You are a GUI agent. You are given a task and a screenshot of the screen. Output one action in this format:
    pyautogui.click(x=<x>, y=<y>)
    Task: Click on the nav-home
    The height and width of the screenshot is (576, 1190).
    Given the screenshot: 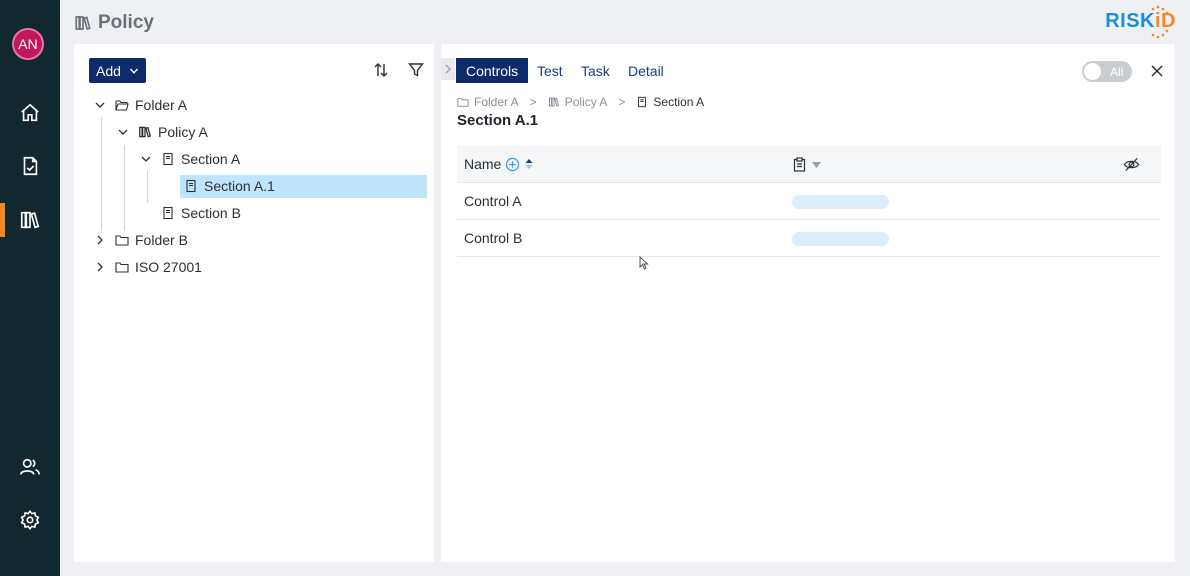 What is the action you would take?
    pyautogui.click(x=30, y=113)
    